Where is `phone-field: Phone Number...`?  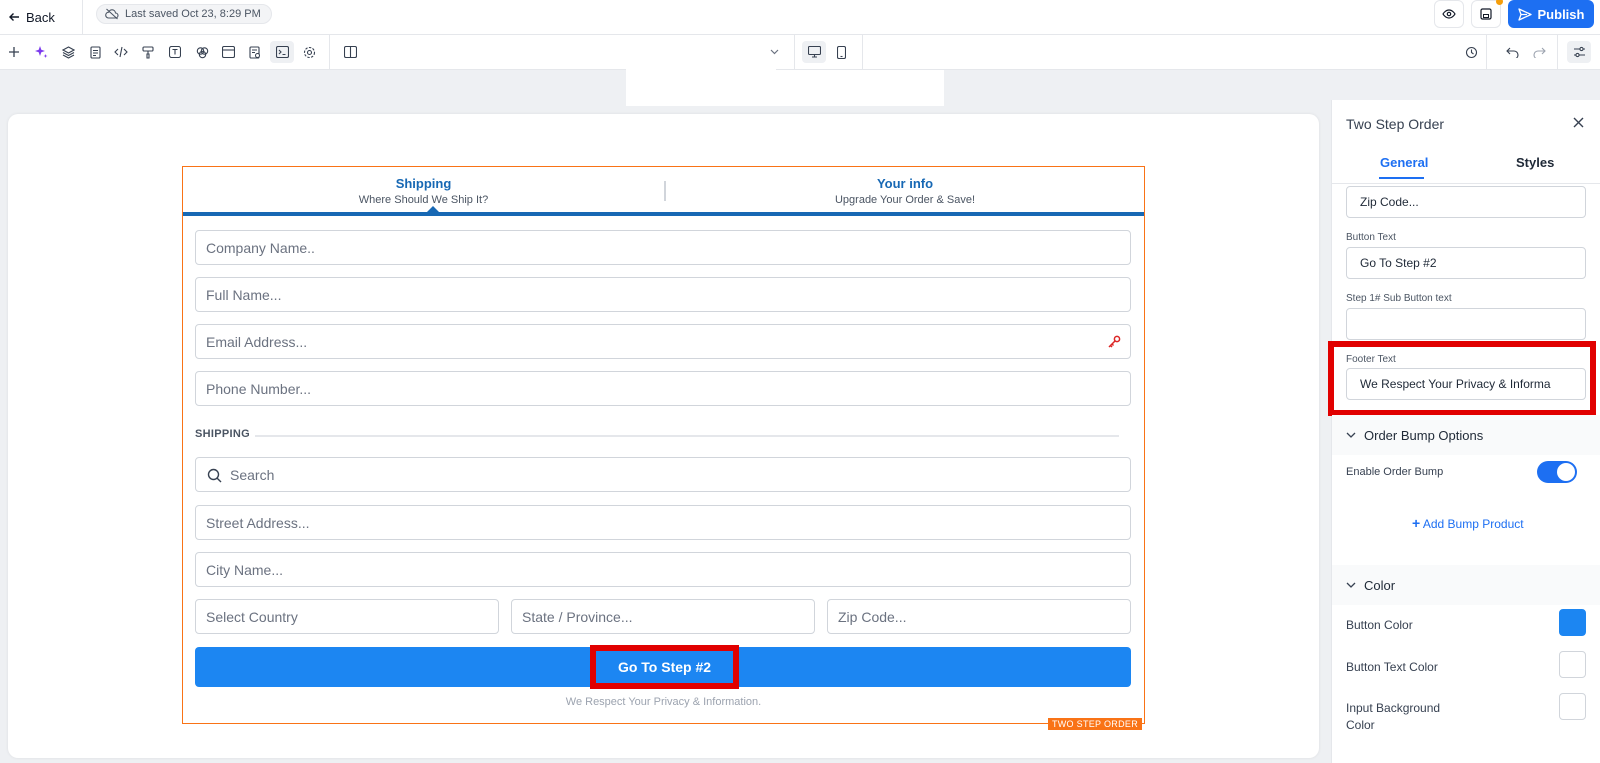 phone-field: Phone Number... is located at coordinates (663, 388).